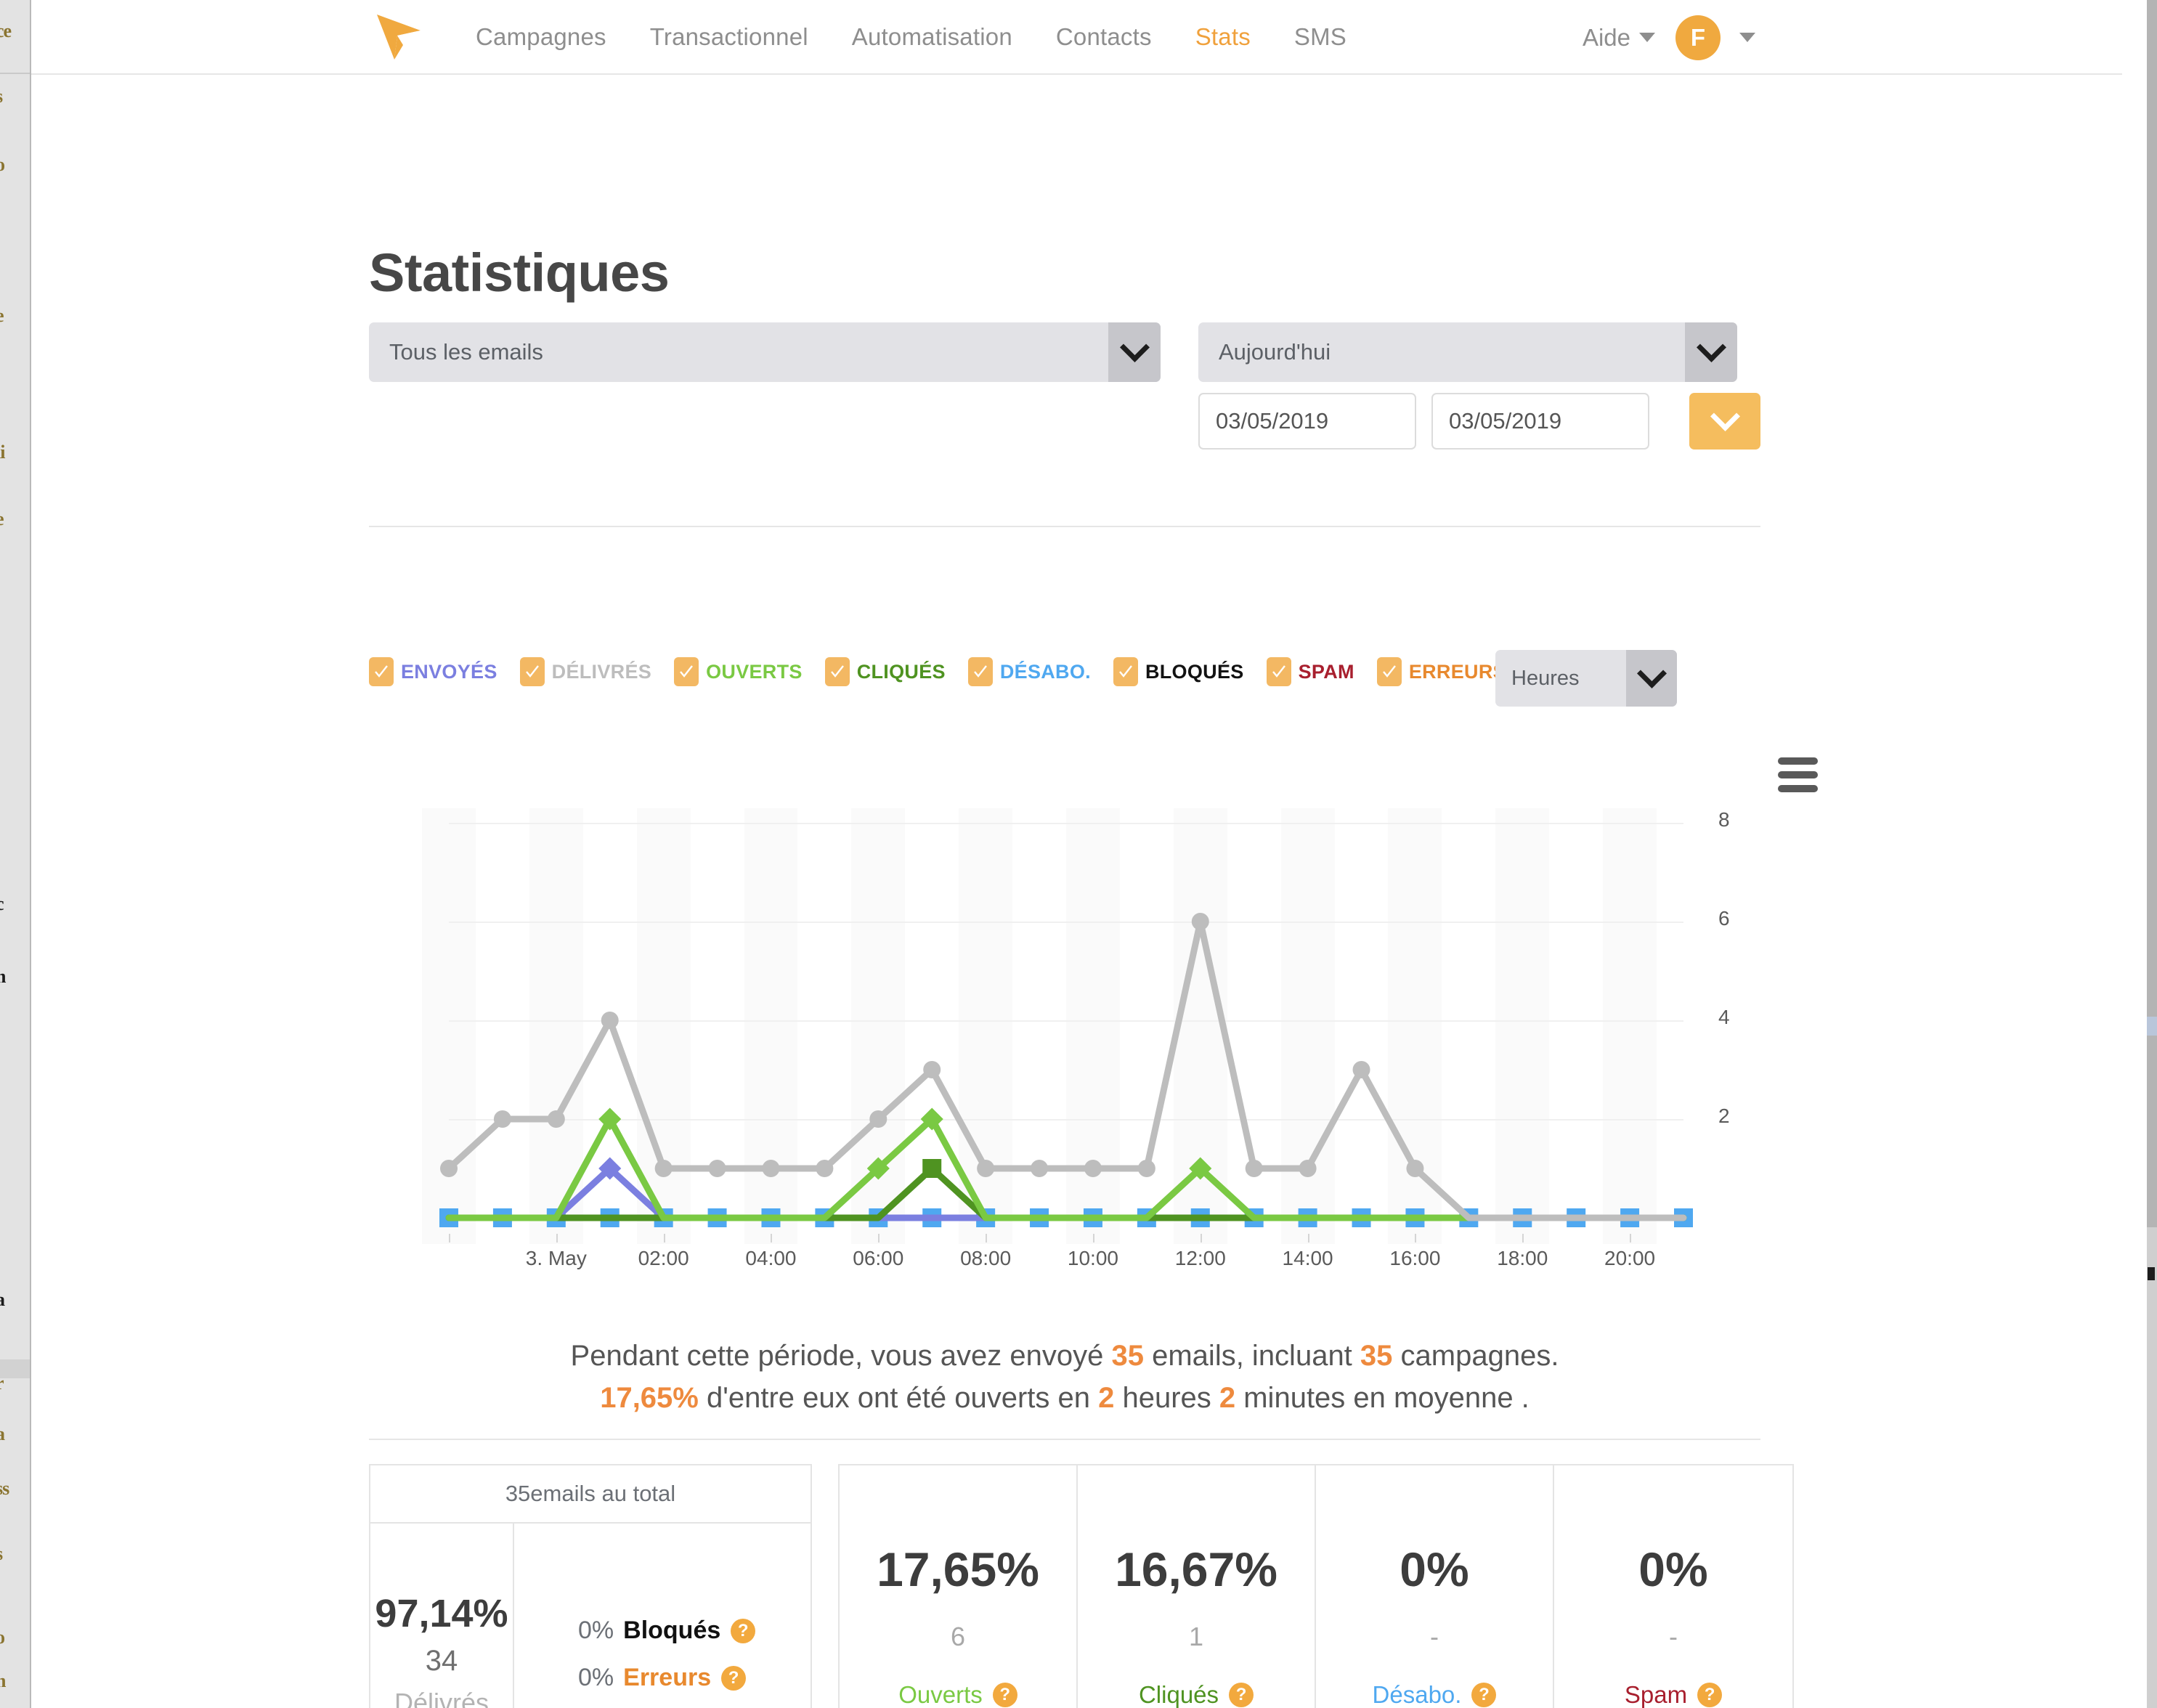 The image size is (2157, 1708). What do you see at coordinates (662, 1616) in the screenshot?
I see `breakdown-column: 0% Bloqués? 0% Erreurs?` at bounding box center [662, 1616].